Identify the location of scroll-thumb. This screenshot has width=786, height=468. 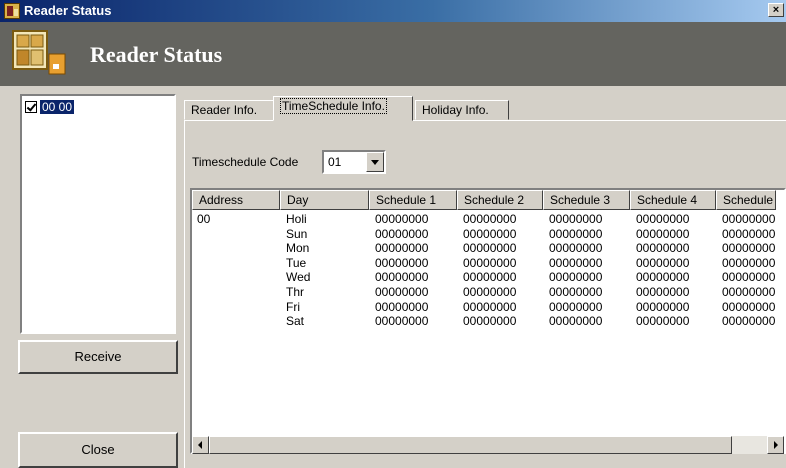
(470, 445).